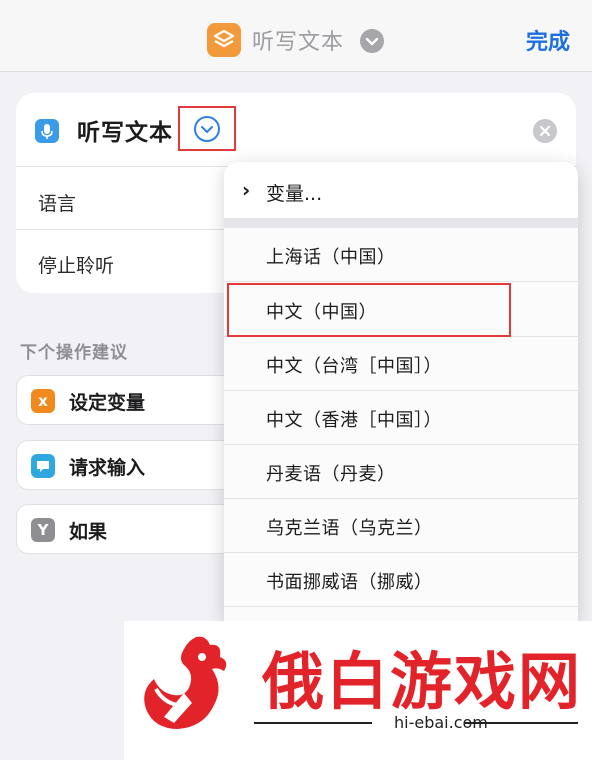  I want to click on language-option-label: 语言, so click(57, 202).